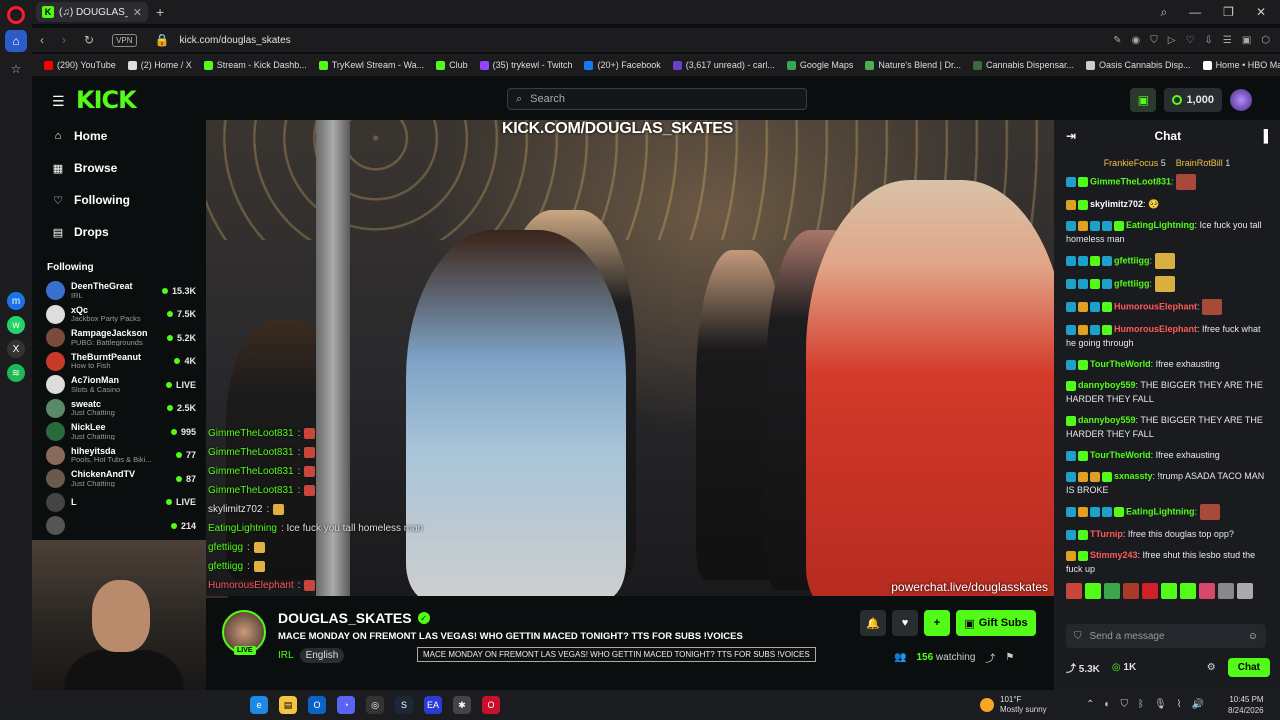 Image resolution: width=1280 pixels, height=720 pixels. What do you see at coordinates (119, 362) in the screenshot?
I see `following-channel: TheBurntPeanut How to Fish 4K` at bounding box center [119, 362].